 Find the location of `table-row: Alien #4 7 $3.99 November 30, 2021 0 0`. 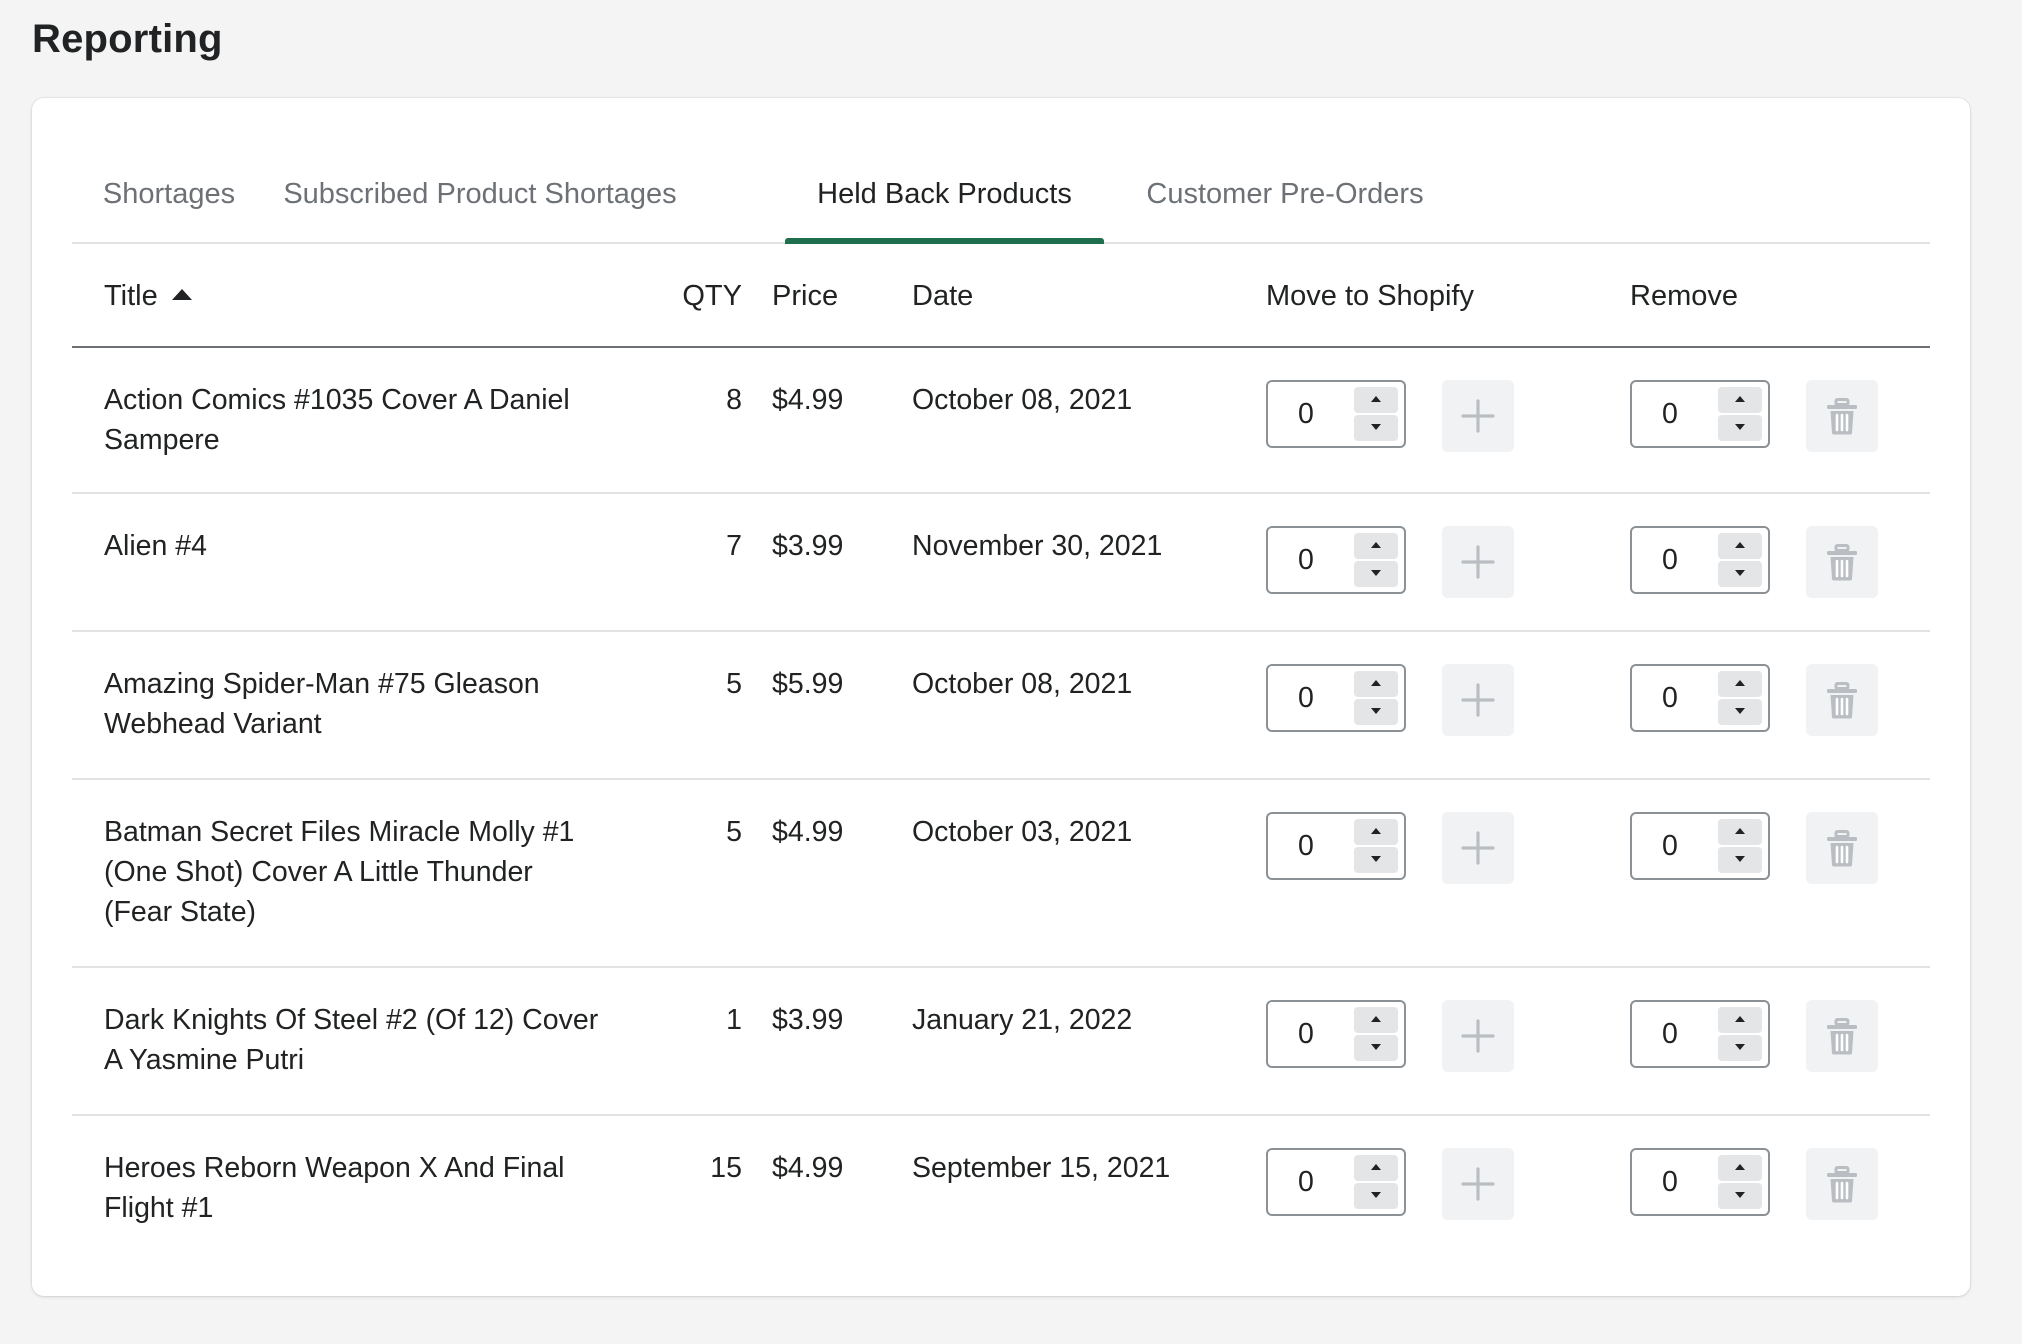

table-row: Alien #4 7 $3.99 November 30, 2021 0 0 is located at coordinates (1001, 563).